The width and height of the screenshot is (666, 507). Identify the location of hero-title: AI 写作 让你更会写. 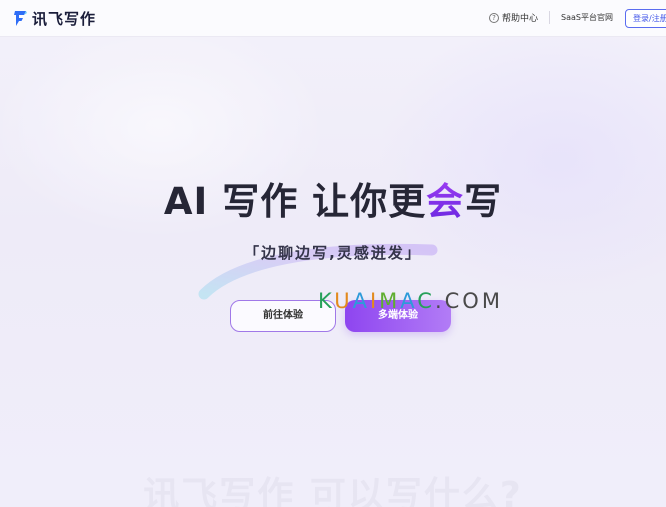
(333, 202).